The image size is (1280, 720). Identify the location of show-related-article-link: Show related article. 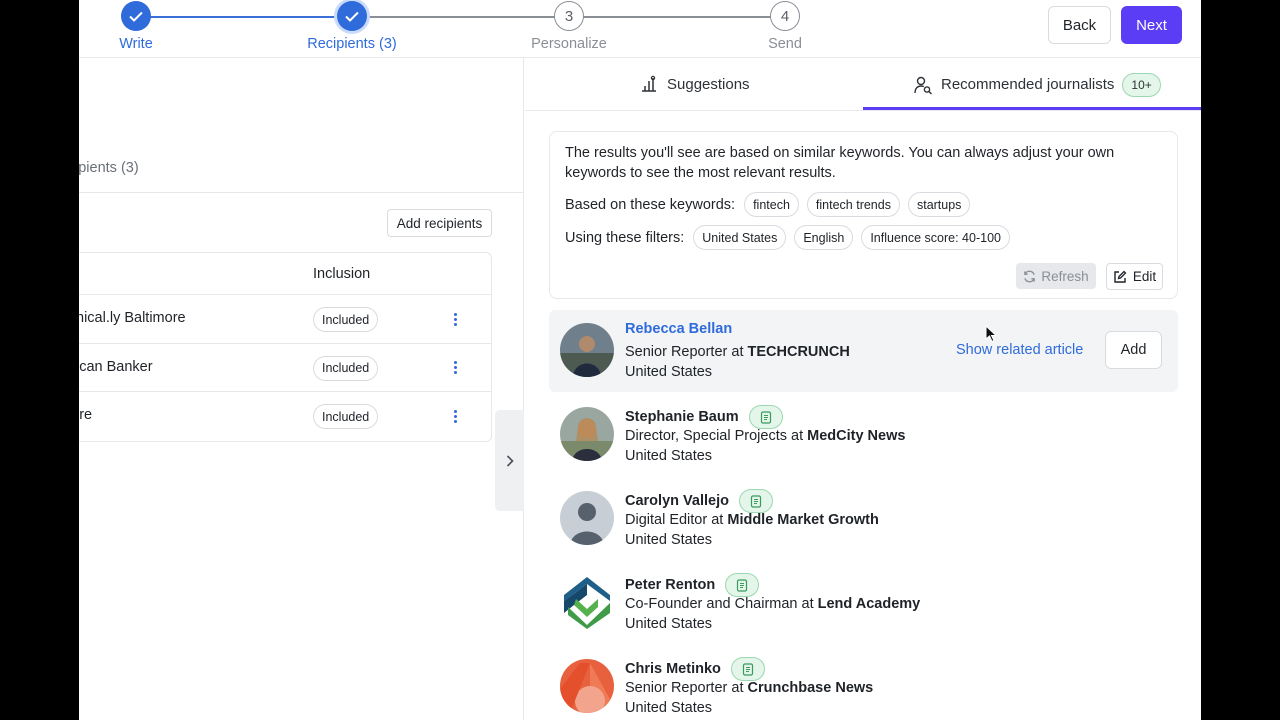
(1019, 350).